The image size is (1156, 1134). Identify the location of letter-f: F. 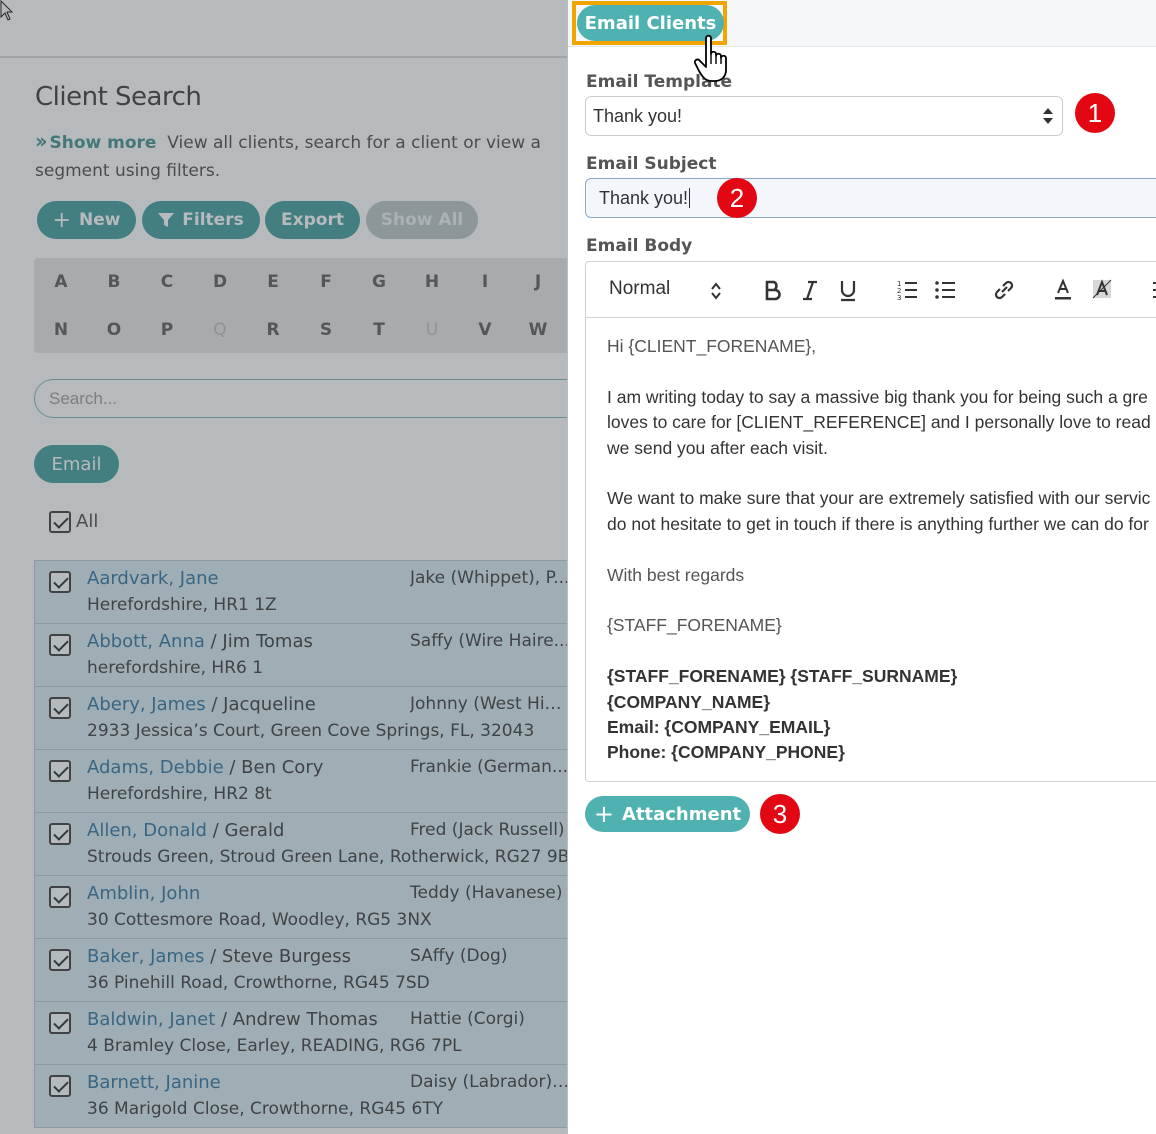
(326, 282).